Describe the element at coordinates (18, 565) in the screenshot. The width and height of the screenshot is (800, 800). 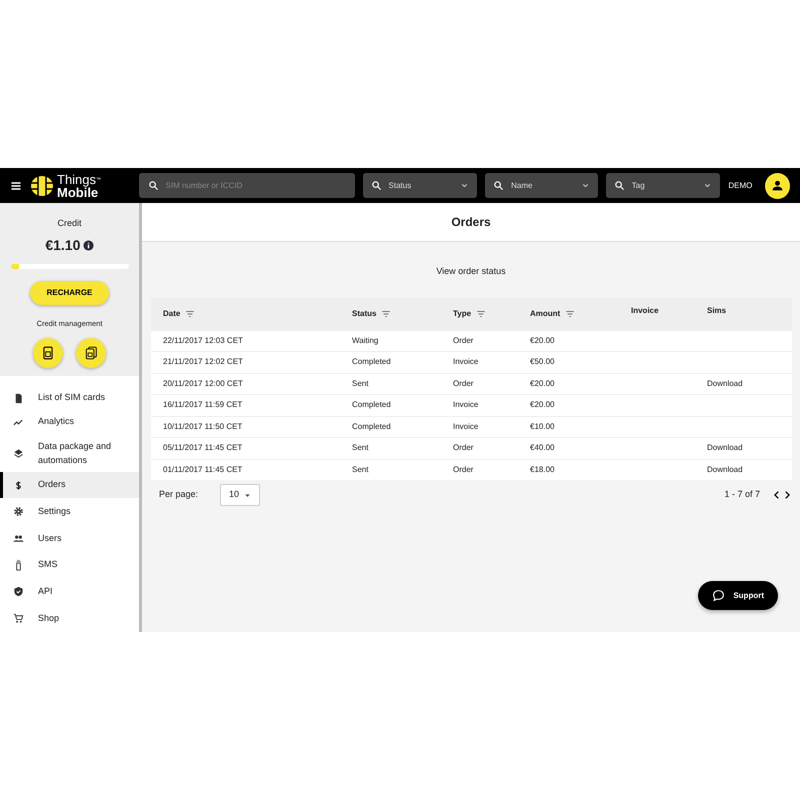
I see `sms-device-icon` at that location.